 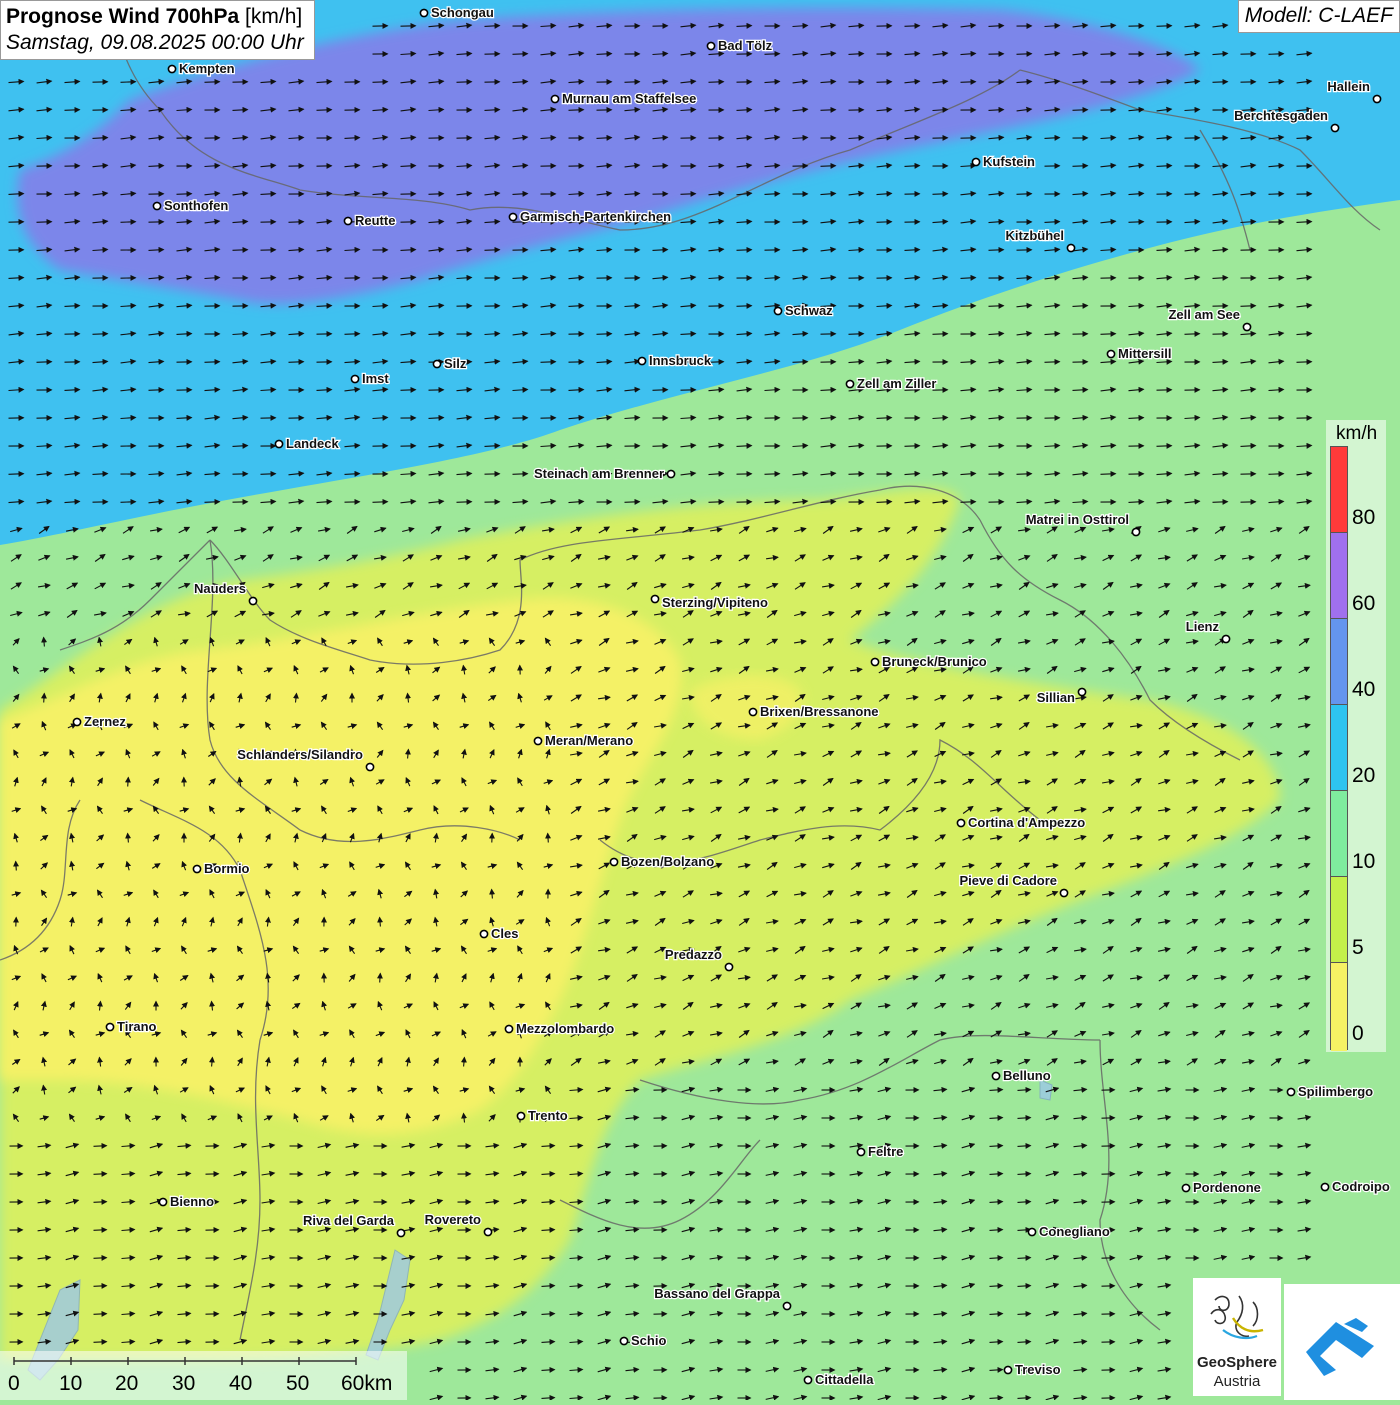 What do you see at coordinates (453, 1219) in the screenshot?
I see `place-label: Rovereto` at bounding box center [453, 1219].